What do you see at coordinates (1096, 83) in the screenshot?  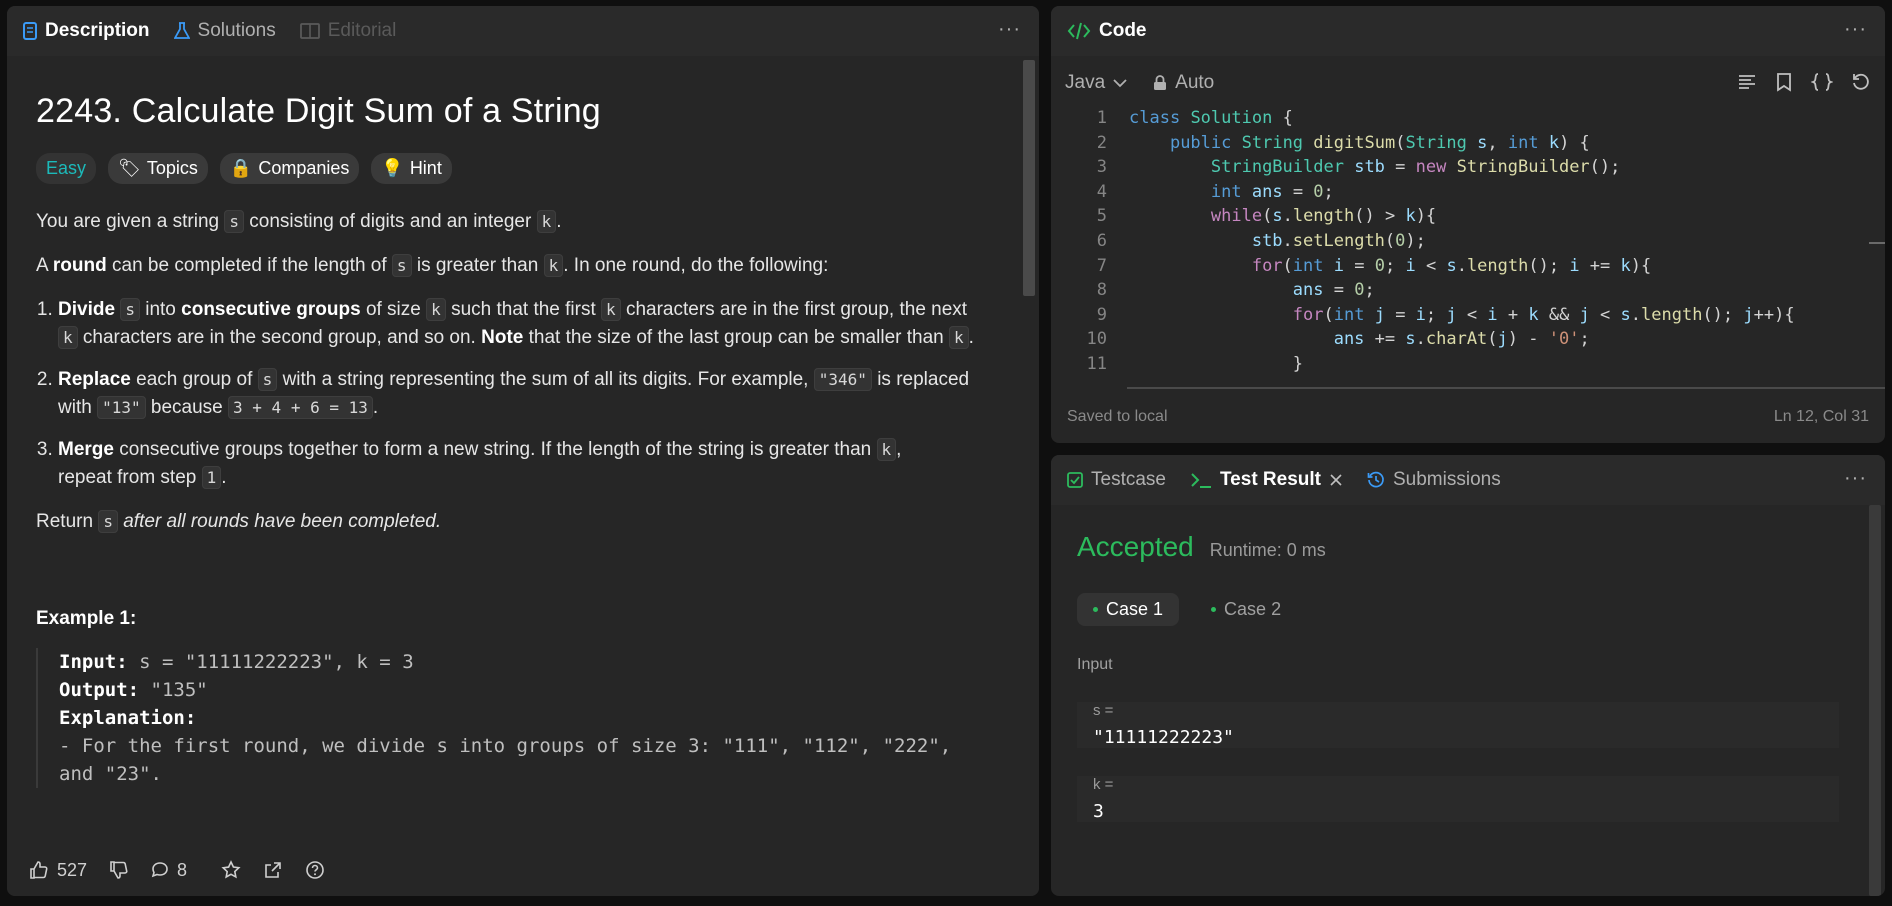 I see `language-select: Java` at bounding box center [1096, 83].